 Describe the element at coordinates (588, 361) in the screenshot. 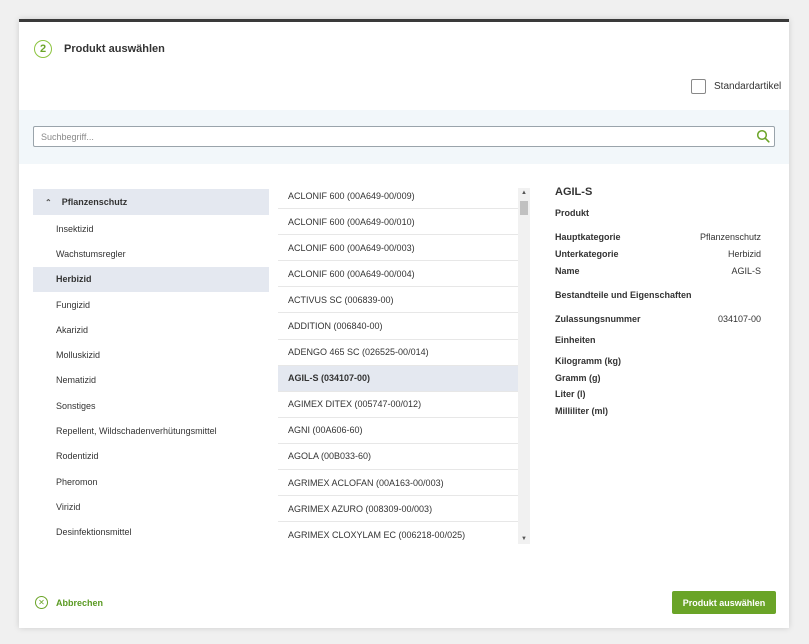

I see `unit-item: Kilogramm (kg)` at that location.